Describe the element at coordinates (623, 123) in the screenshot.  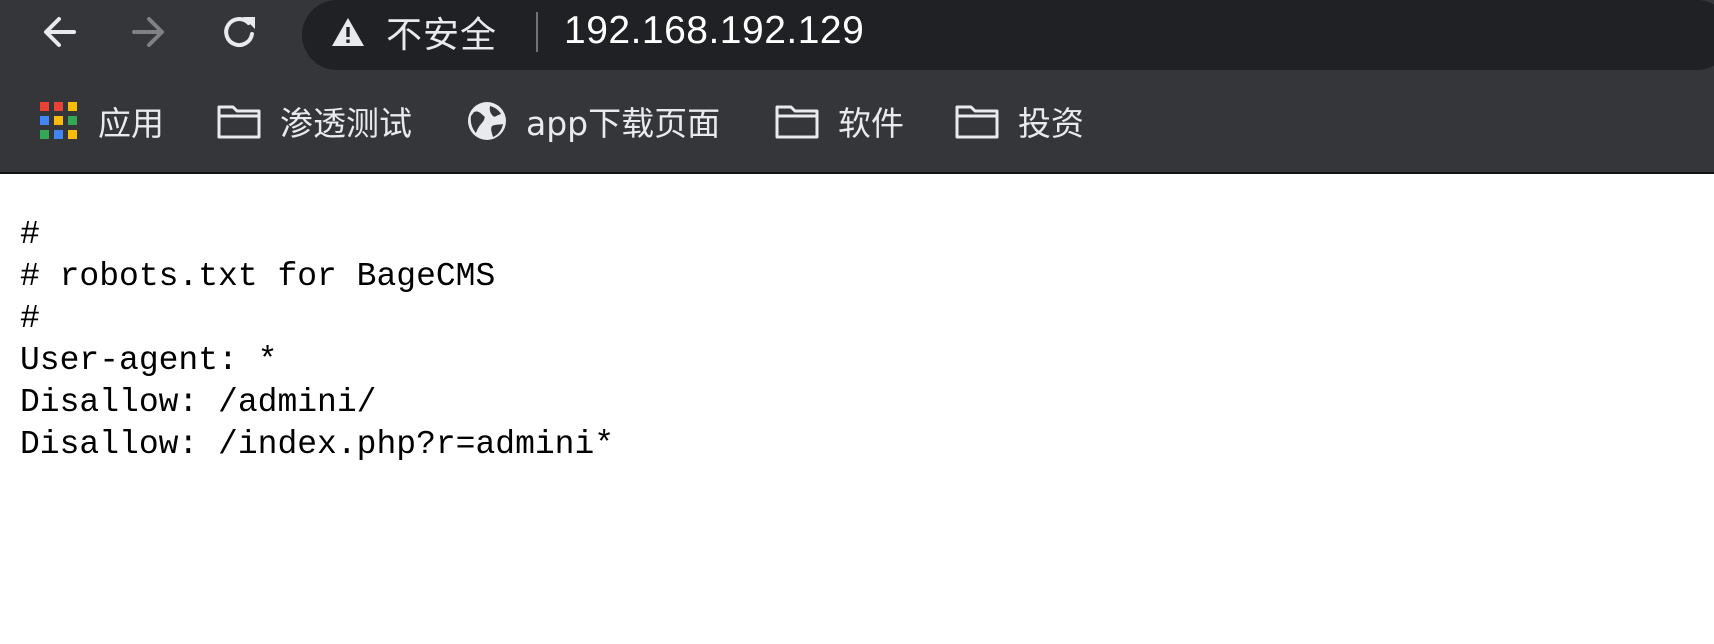
I see `bookmark-label: app下载页面` at that location.